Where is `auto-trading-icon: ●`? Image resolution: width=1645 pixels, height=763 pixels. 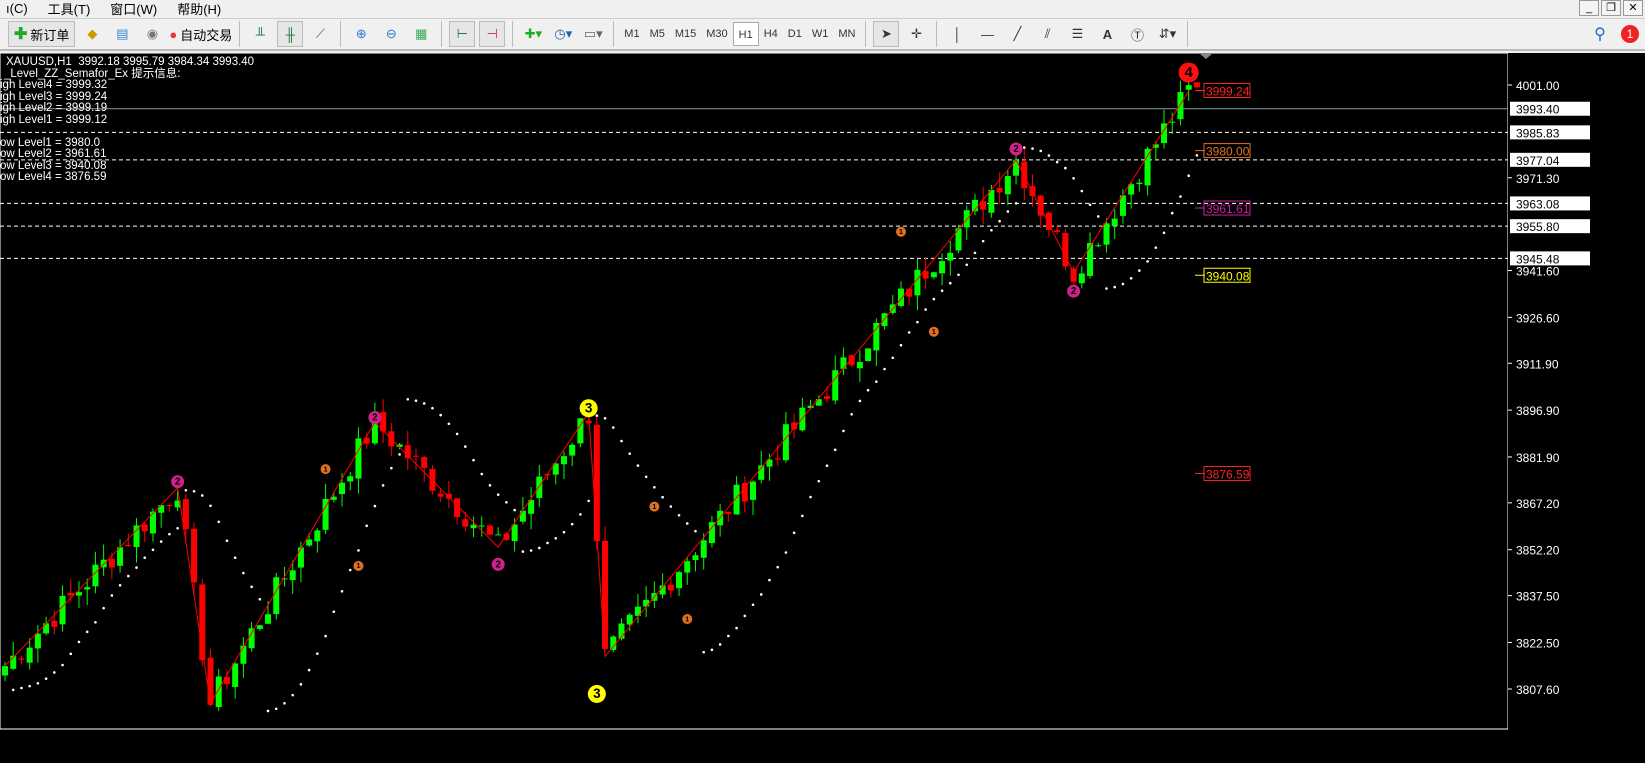 auto-trading-icon: ● is located at coordinates (173, 34).